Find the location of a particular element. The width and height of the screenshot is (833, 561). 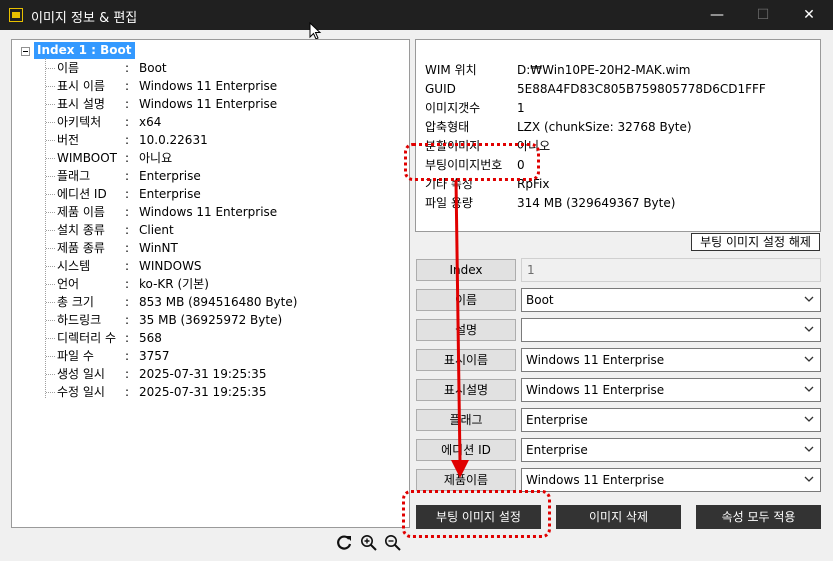

tree-item: 표시 이름: Windows 11 Enterprise is located at coordinates (161, 86).